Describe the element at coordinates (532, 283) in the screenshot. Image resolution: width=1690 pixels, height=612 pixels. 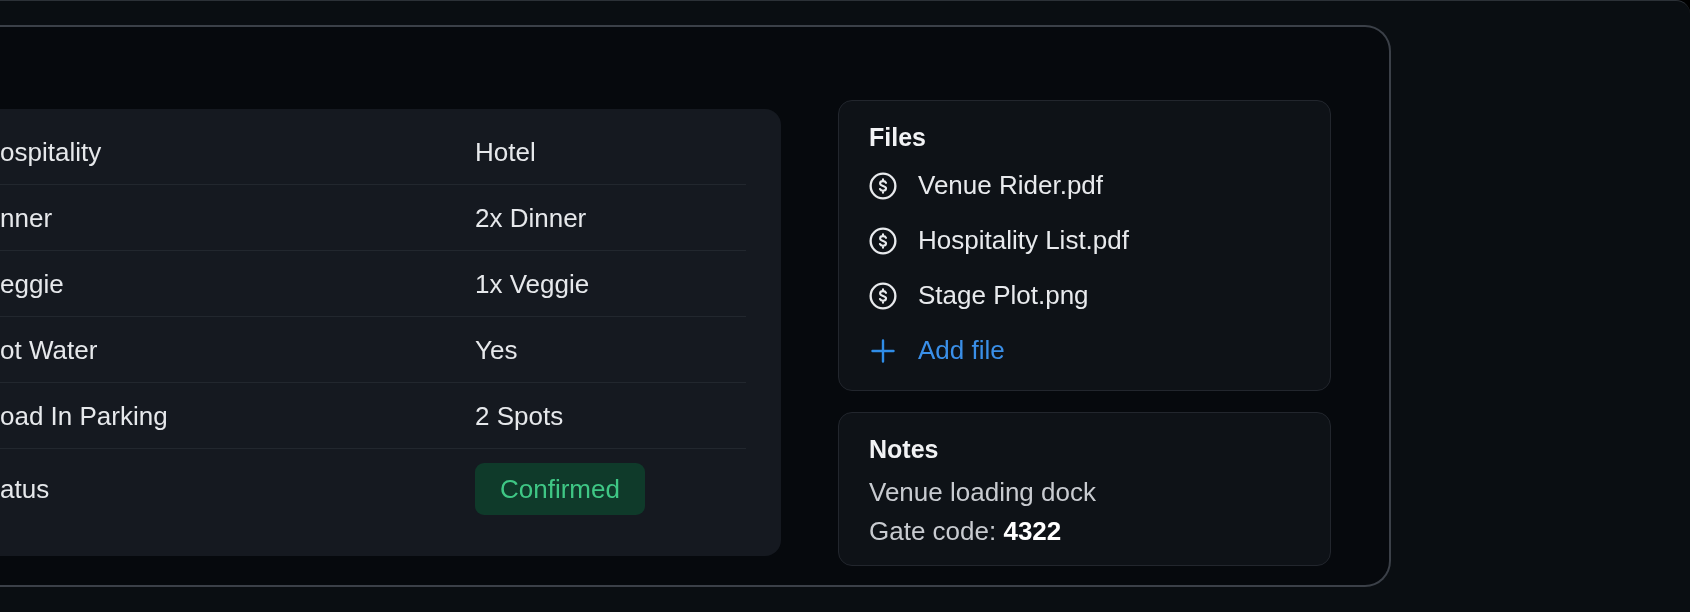
I see `row-value: 1x Veggie` at that location.